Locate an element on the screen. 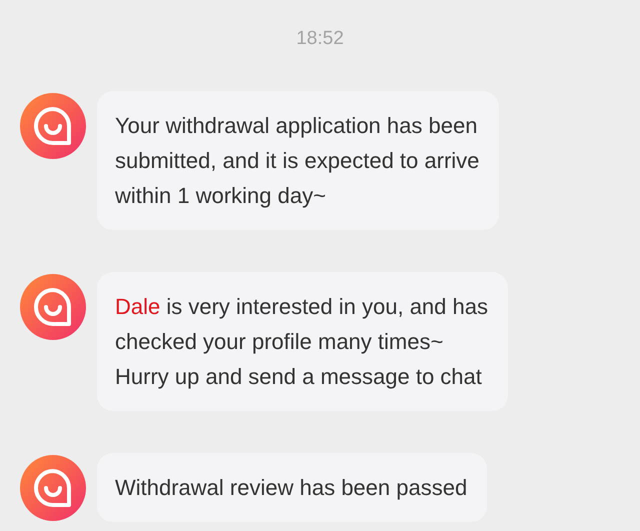 Image resolution: width=640 pixels, height=531 pixels. timestamp: 18:52 is located at coordinates (320, 39).